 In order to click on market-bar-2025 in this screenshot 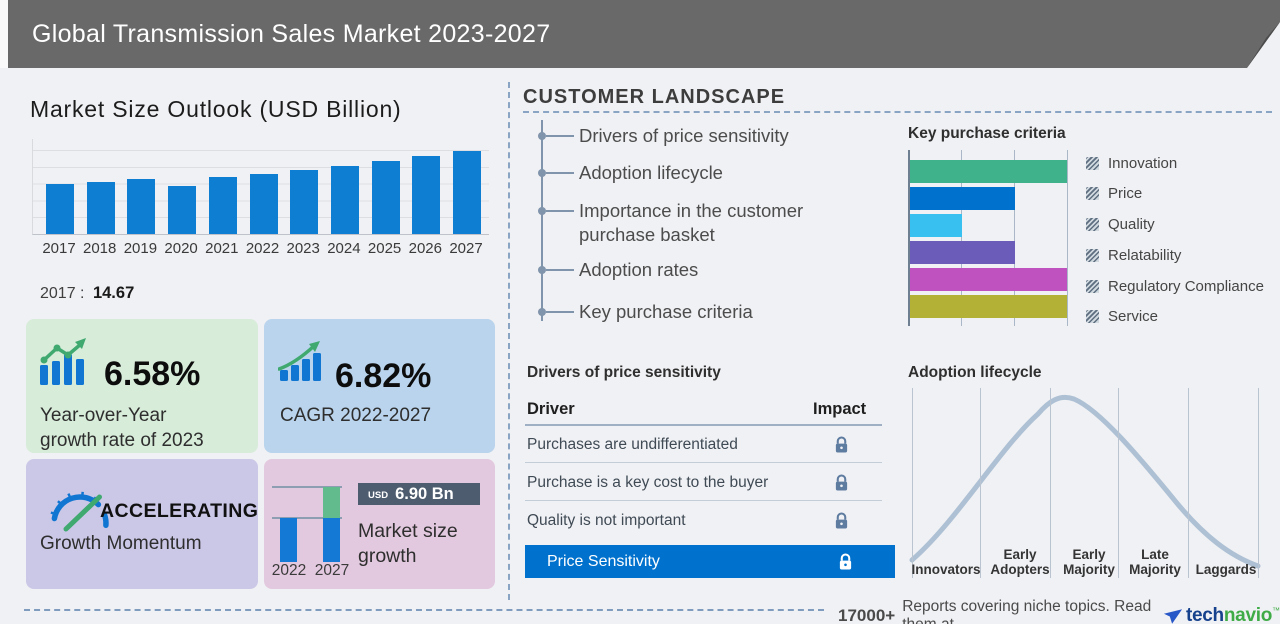, I will do `click(385, 197)`.